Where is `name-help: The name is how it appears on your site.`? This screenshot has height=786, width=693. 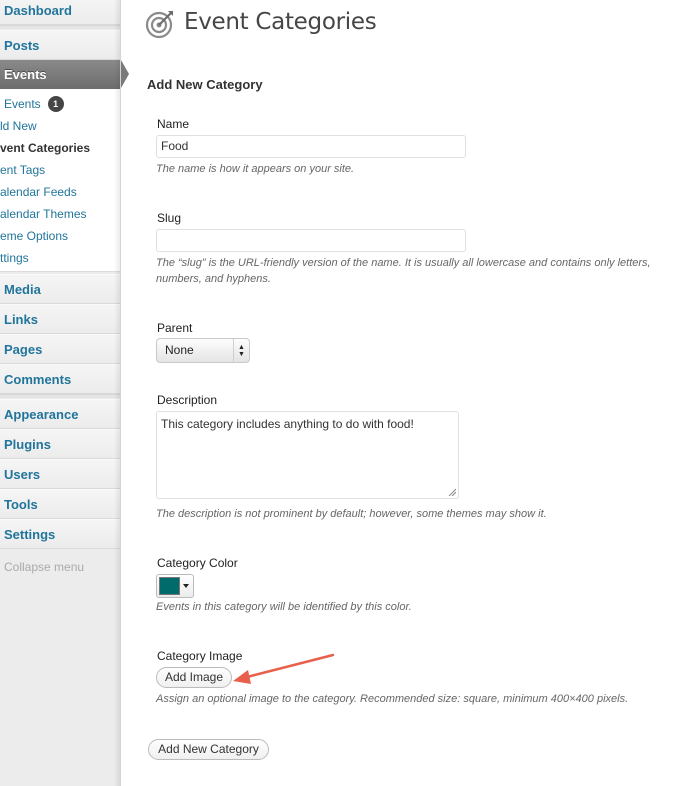
name-help: The name is how it appears on your site. is located at coordinates (255, 169).